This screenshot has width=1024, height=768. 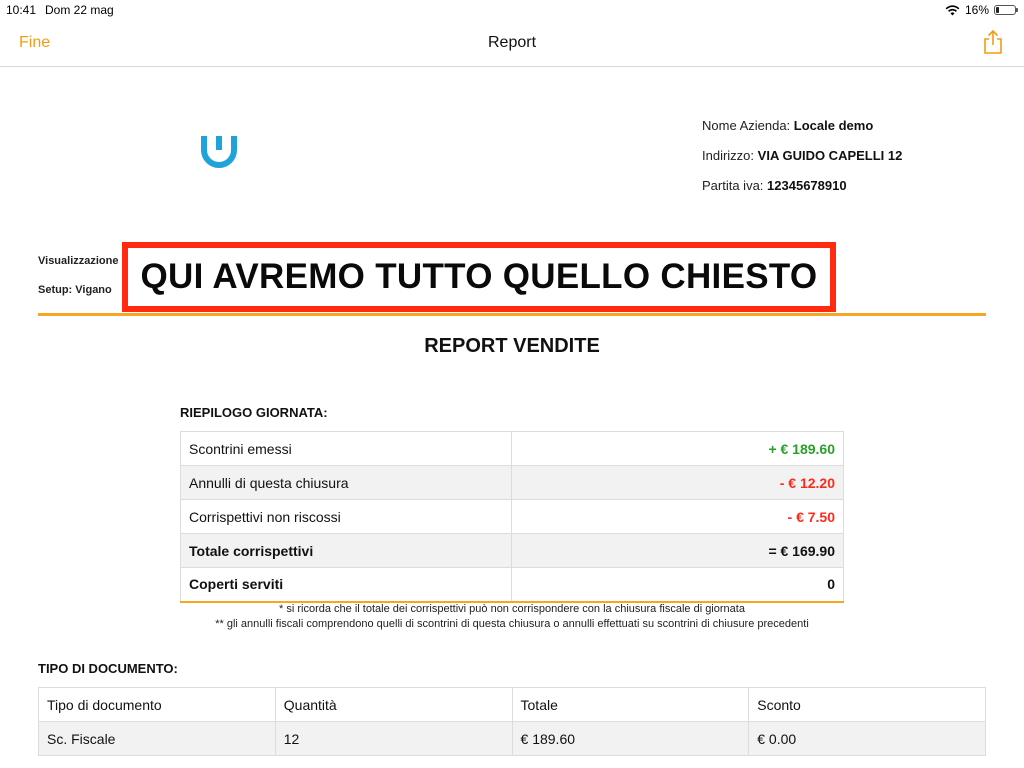 I want to click on table-row: Corrispettivi non riscossi - € 7.50, so click(x=512, y=516).